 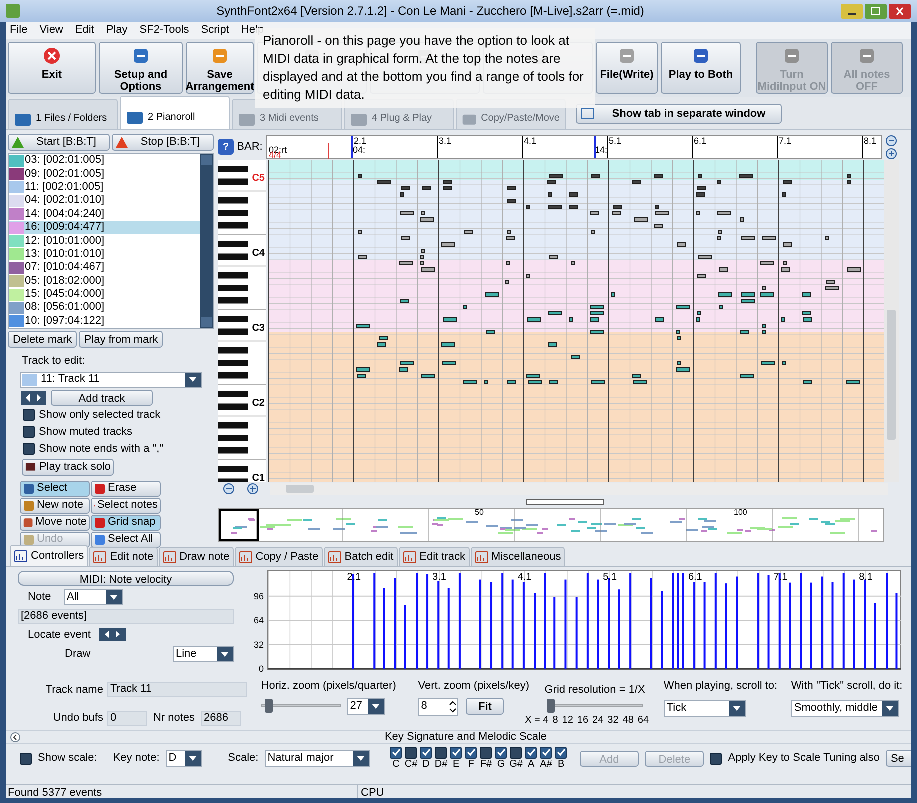 I want to click on vert-zoom-spinner: 8, so click(x=438, y=707).